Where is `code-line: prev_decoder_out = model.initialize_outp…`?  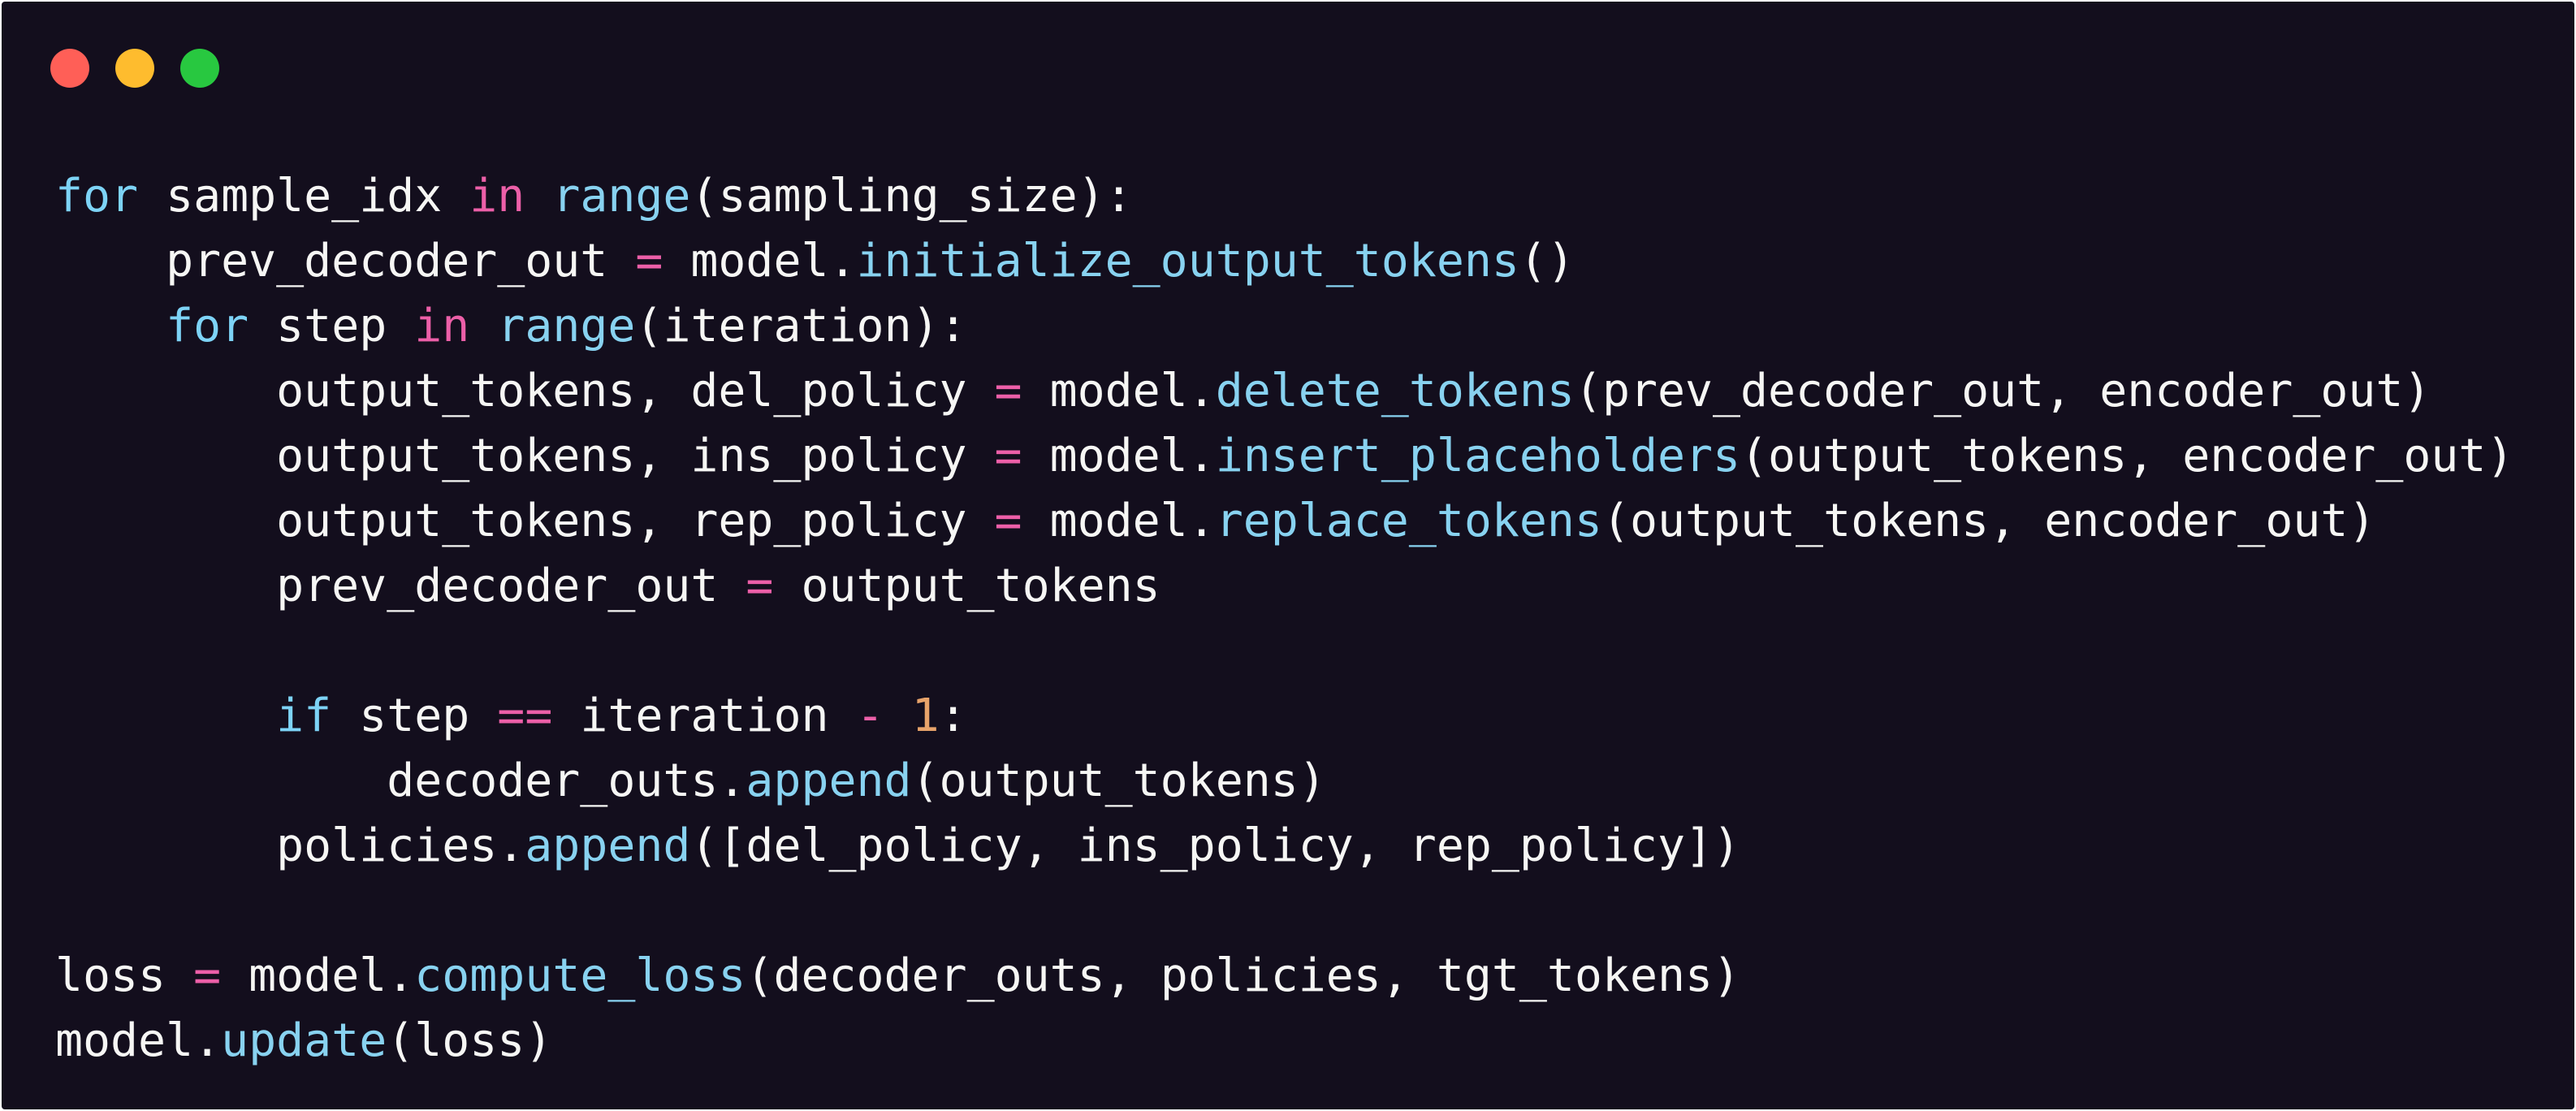 code-line: prev_decoder_out = model.initialize_outp… is located at coordinates (1284, 261).